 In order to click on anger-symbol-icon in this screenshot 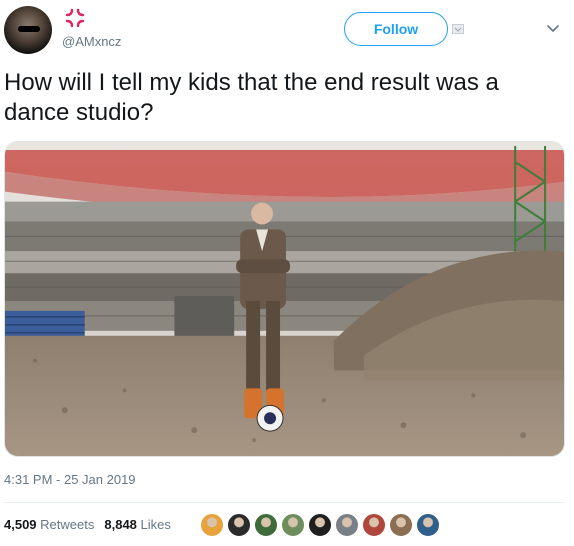, I will do `click(75, 18)`.